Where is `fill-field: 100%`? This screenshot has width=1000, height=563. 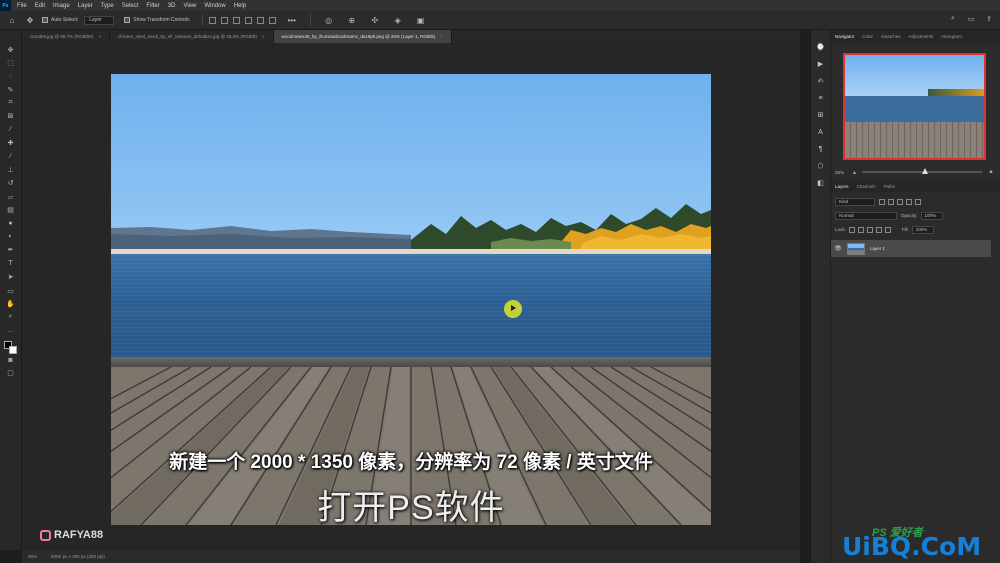 fill-field: 100% is located at coordinates (922, 229).